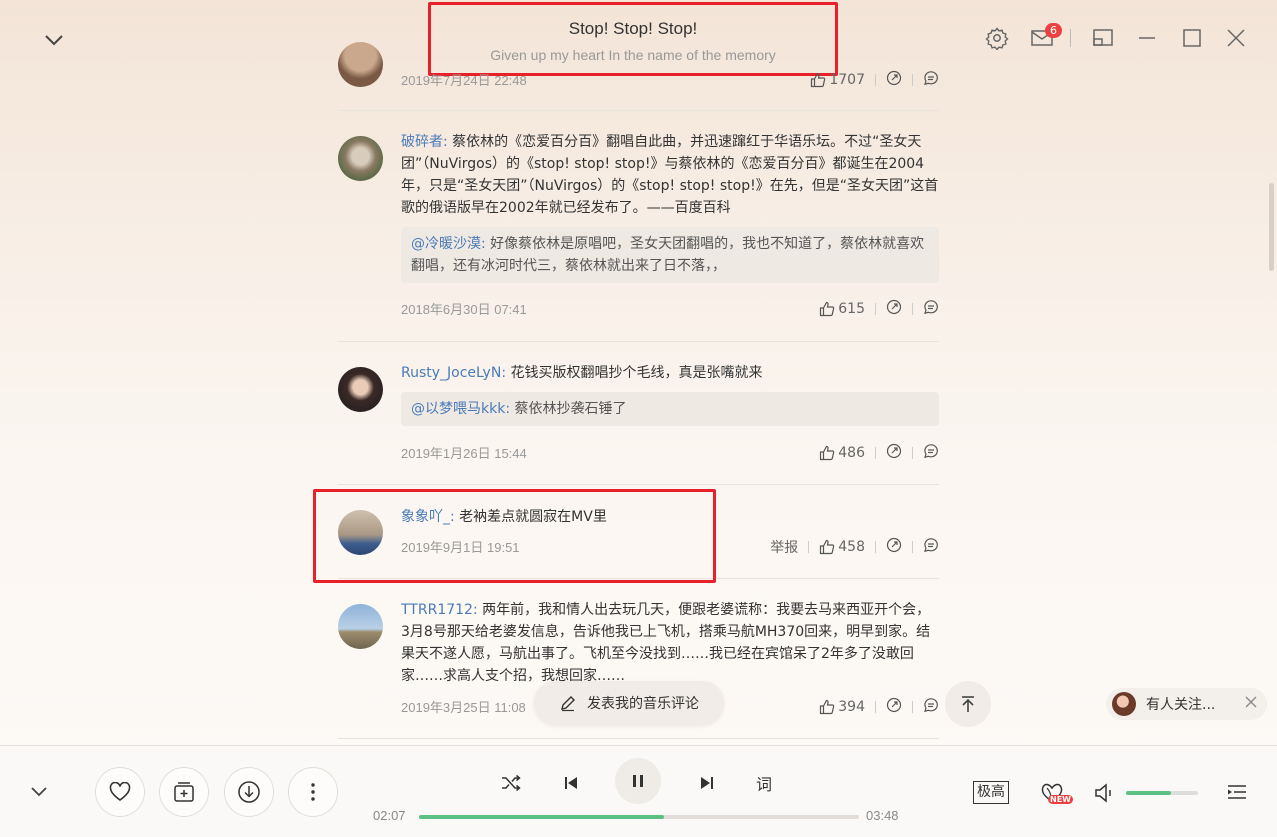 The width and height of the screenshot is (1277, 837). I want to click on pause-icon, so click(638, 781).